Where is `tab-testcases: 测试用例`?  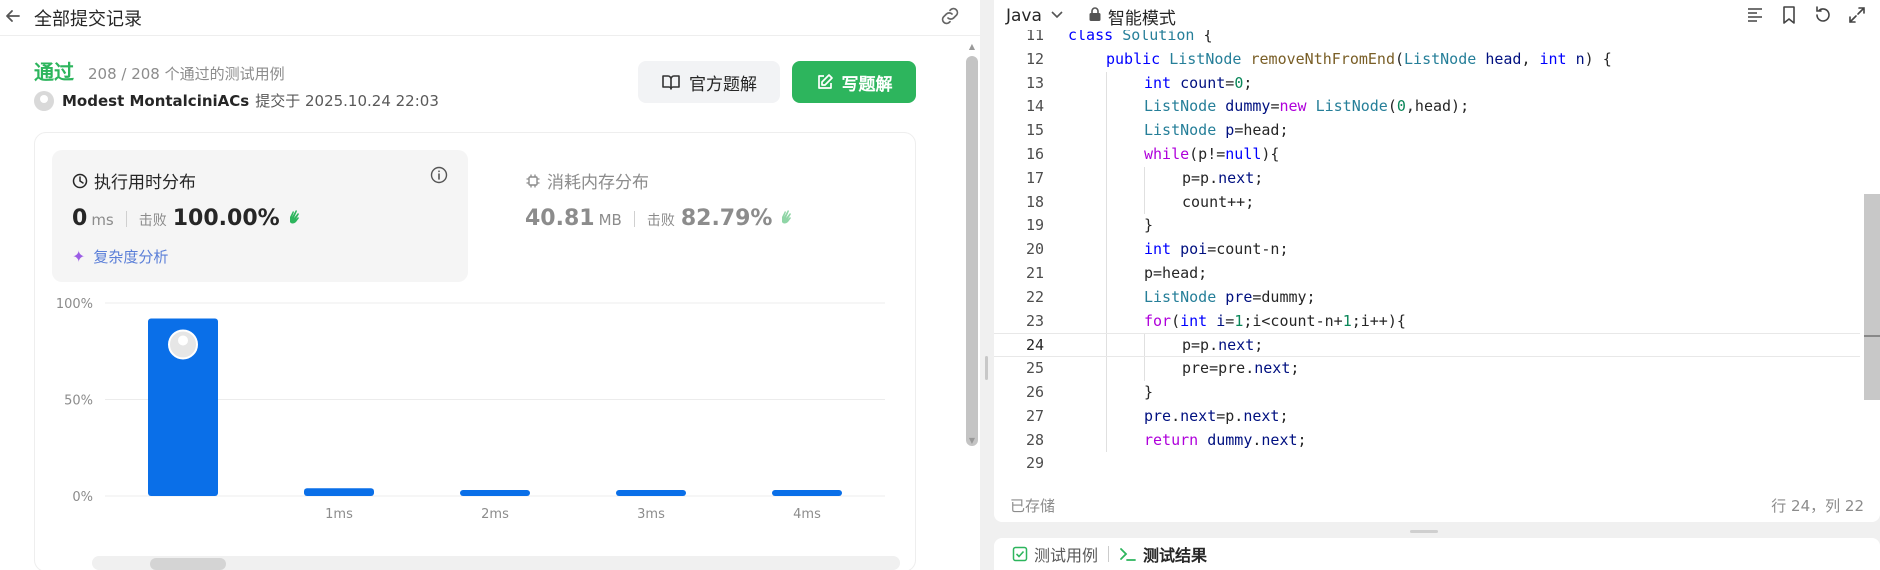 tab-testcases: 测试用例 is located at coordinates (1055, 554).